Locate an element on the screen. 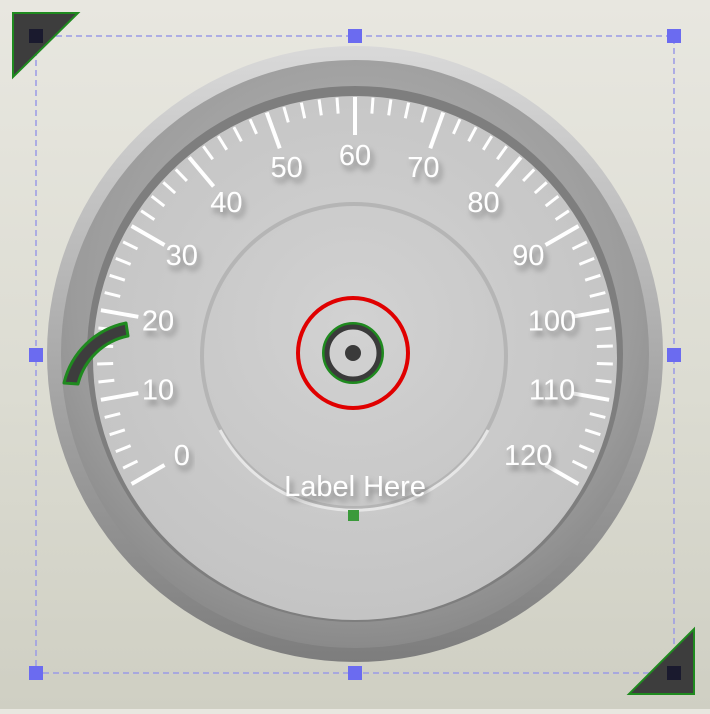 The image size is (710, 714). resize-handle-left is located at coordinates (36, 355).